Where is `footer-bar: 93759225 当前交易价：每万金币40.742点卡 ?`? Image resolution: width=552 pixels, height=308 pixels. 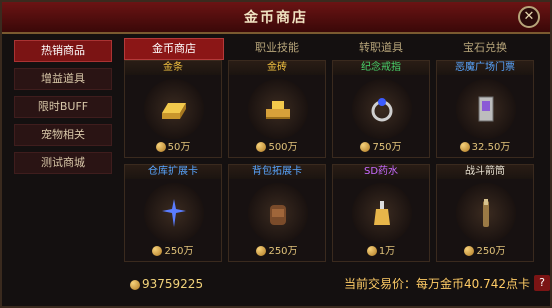 footer-bar: 93759225 当前交易价：每万金币40.742点卡 ? is located at coordinates (337, 284).